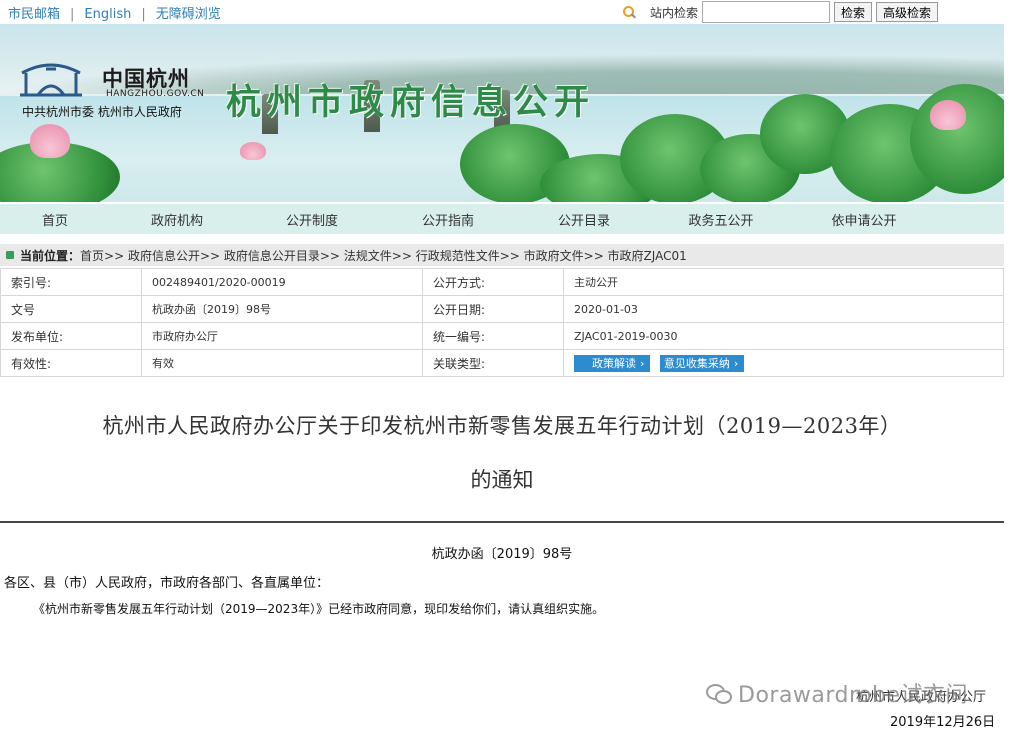 This screenshot has height=735, width=1017. I want to click on table-row: 有效性: 有效 关联类型: 政策解读 › 意见收集采纳 ›, so click(502, 363).